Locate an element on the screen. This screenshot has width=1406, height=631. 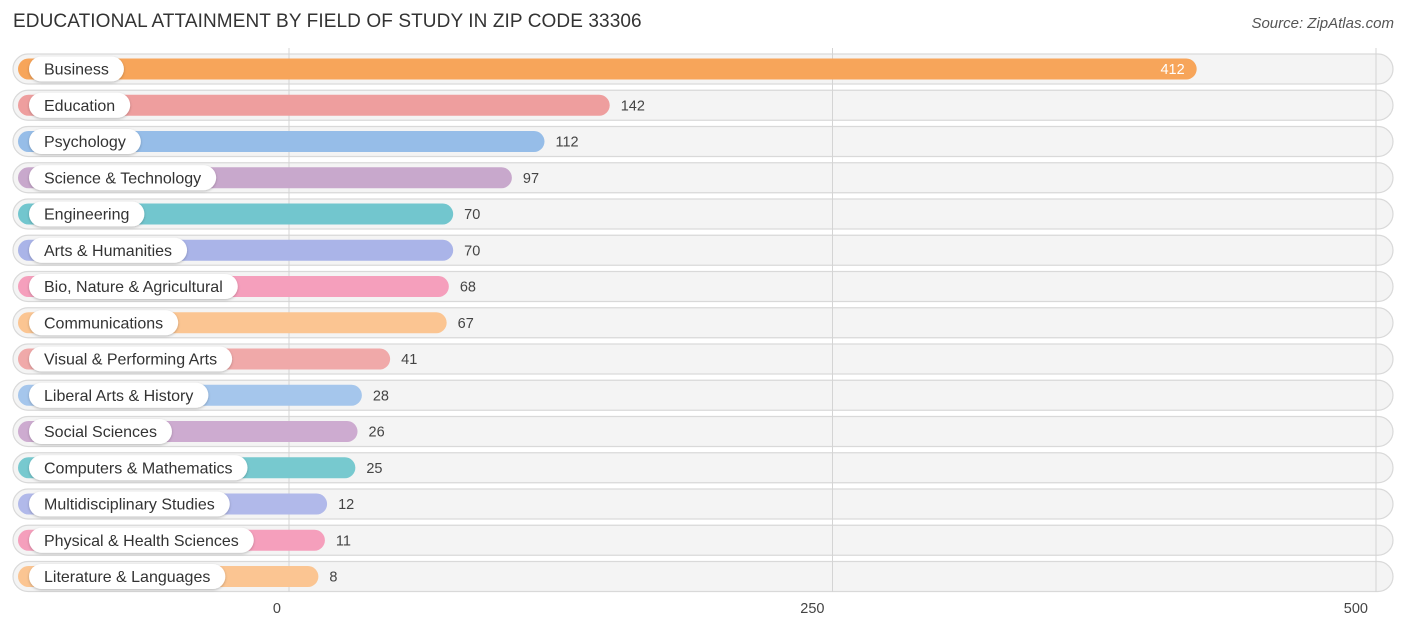
value-label: 11 is located at coordinates (343, 541).